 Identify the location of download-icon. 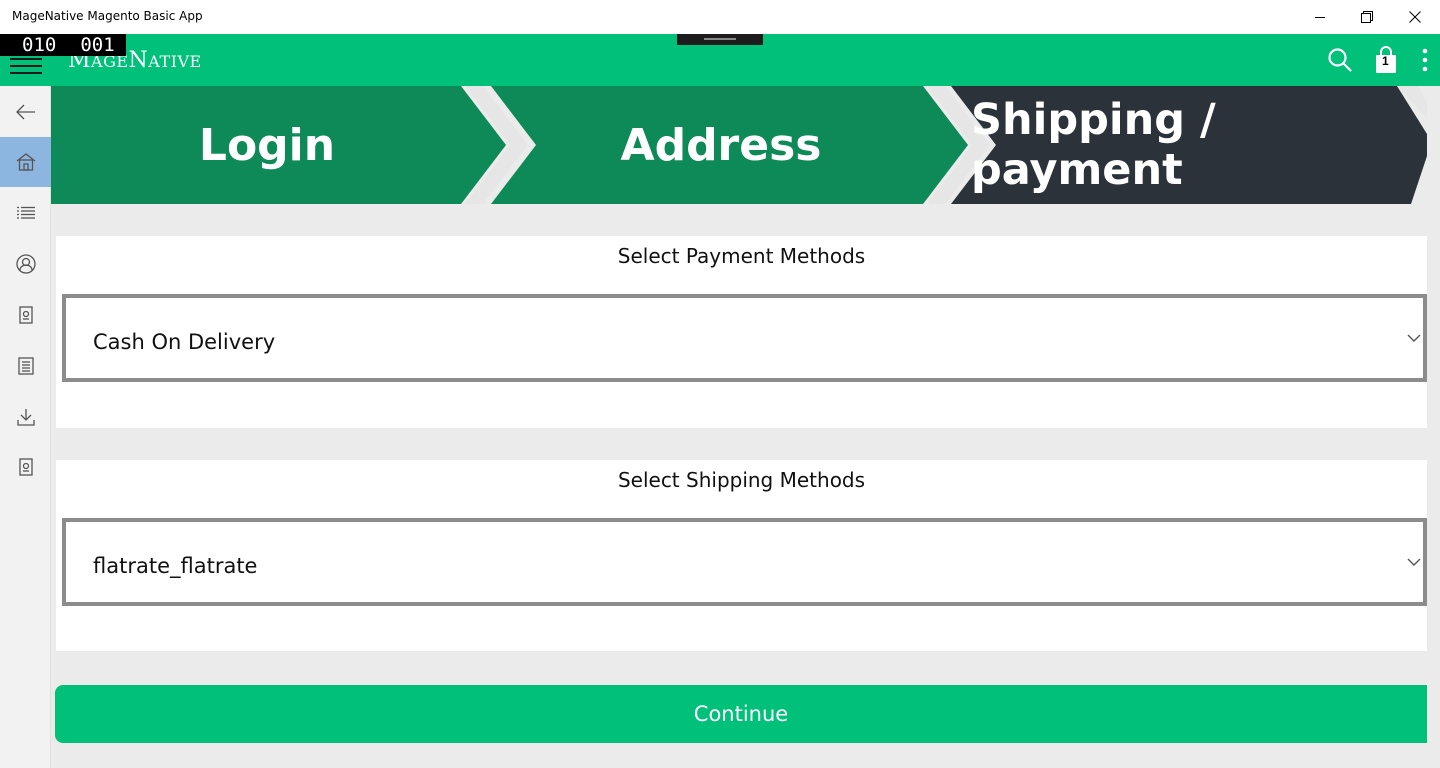
(25, 417).